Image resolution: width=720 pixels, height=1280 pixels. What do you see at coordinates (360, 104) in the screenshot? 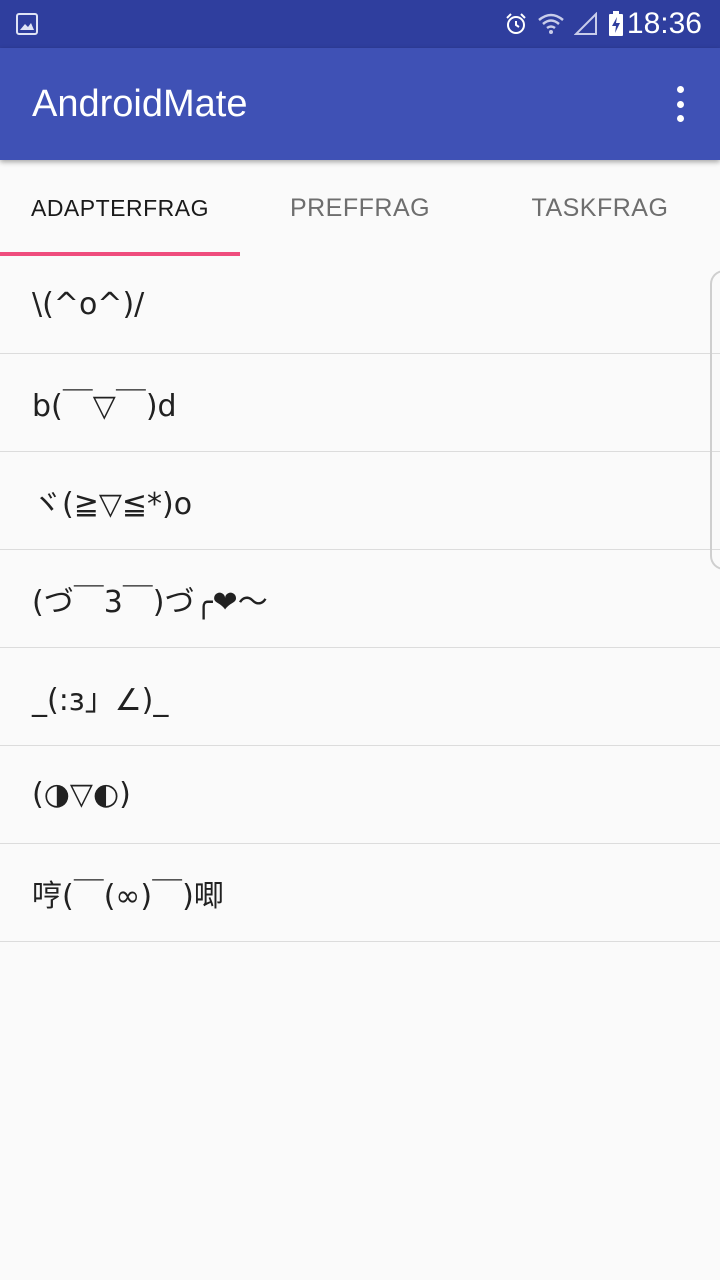
I see `app-bar: AndroidMate` at bounding box center [360, 104].